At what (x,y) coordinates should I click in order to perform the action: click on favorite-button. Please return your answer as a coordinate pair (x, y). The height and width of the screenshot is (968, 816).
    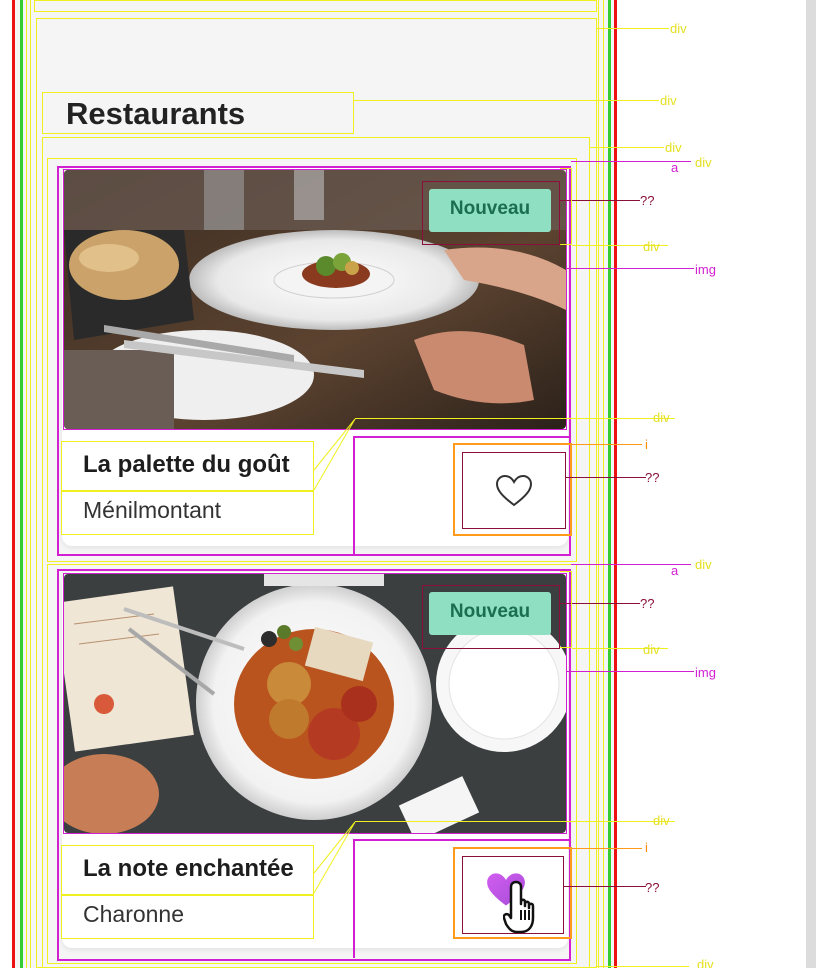
    Looking at the image, I should click on (514, 490).